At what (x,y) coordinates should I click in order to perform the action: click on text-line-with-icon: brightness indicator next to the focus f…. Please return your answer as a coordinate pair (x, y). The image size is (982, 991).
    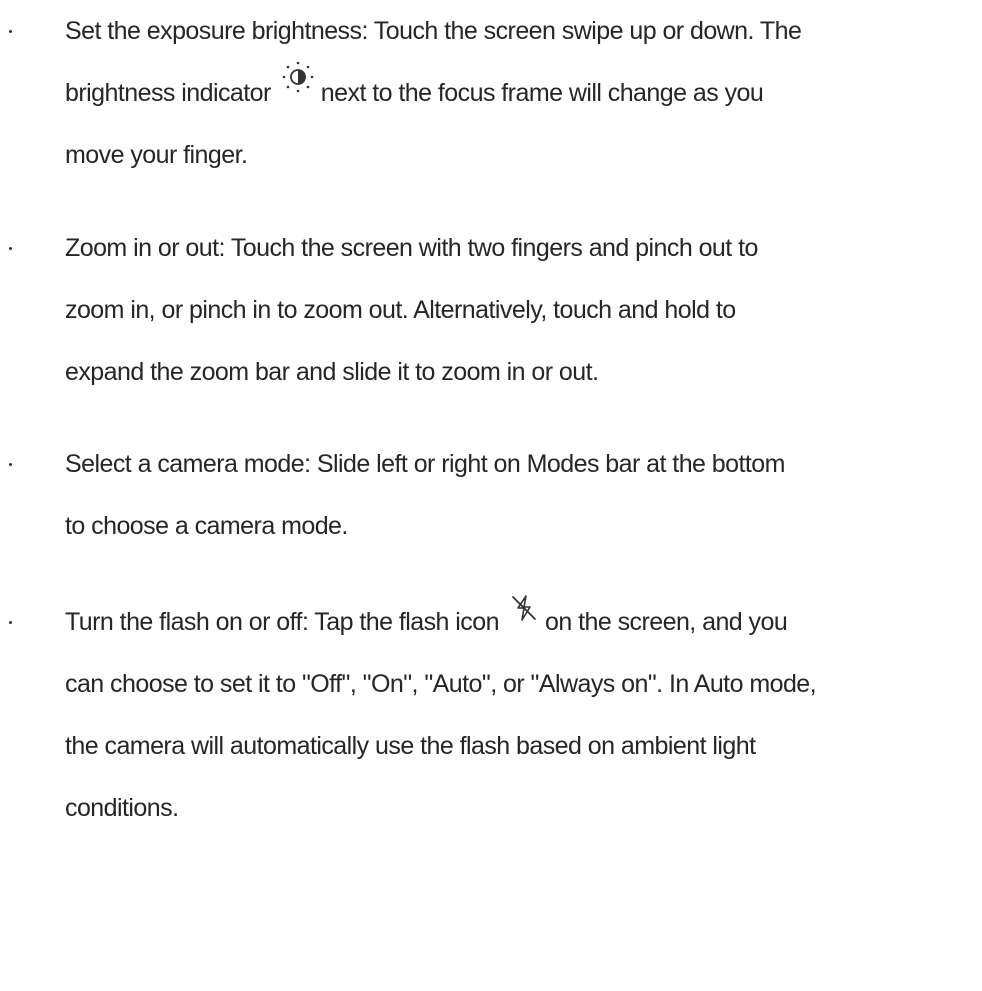
    Looking at the image, I should click on (521, 93).